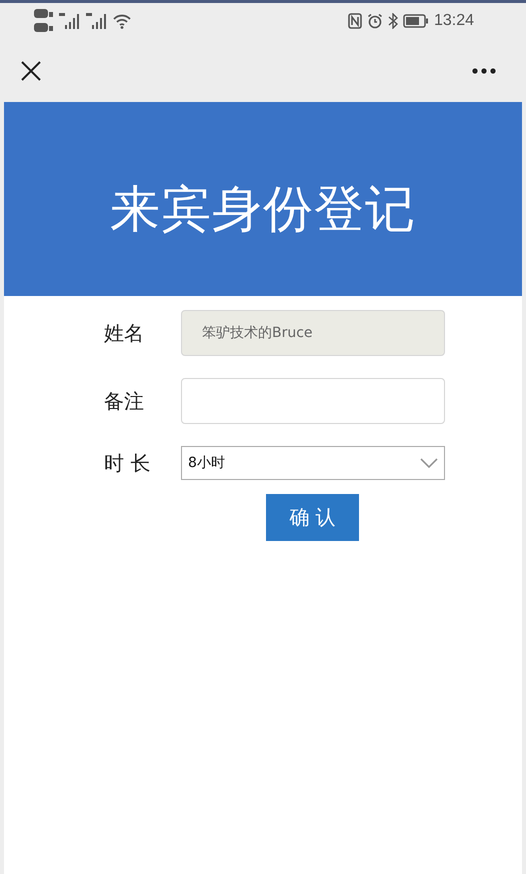  I want to click on duration-select: 8小时, so click(313, 463).